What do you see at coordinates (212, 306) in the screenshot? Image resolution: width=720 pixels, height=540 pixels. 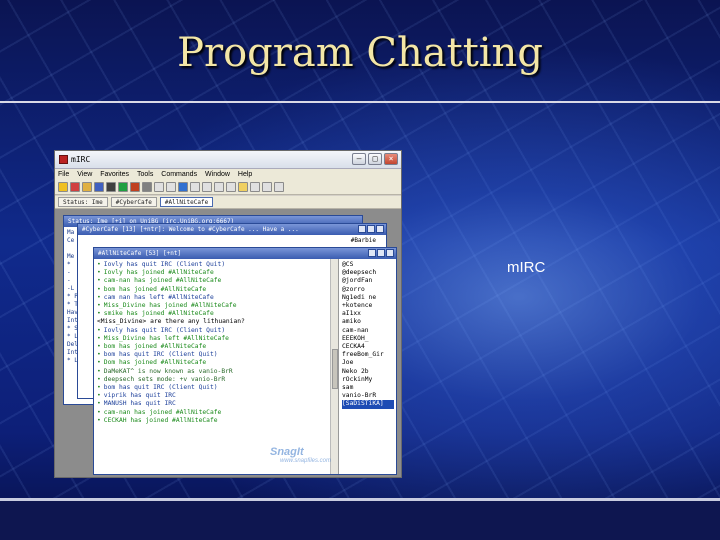 I see `chat-line: • Miss_Divine has joined #AllNiteCafe` at bounding box center [212, 306].